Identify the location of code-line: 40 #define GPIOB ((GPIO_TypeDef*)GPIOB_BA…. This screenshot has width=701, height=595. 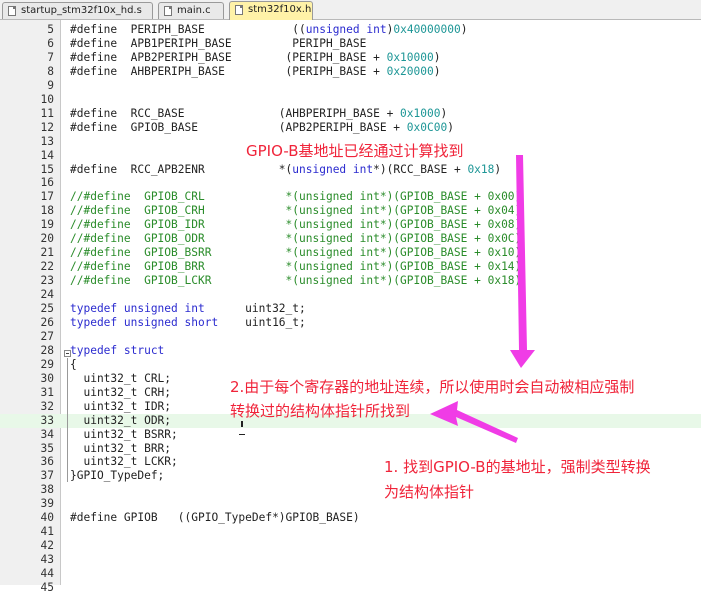
(350, 518).